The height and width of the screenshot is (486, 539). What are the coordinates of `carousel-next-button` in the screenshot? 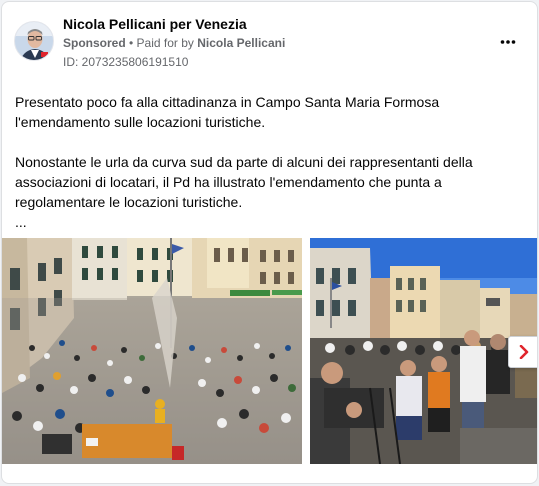 It's located at (522, 352).